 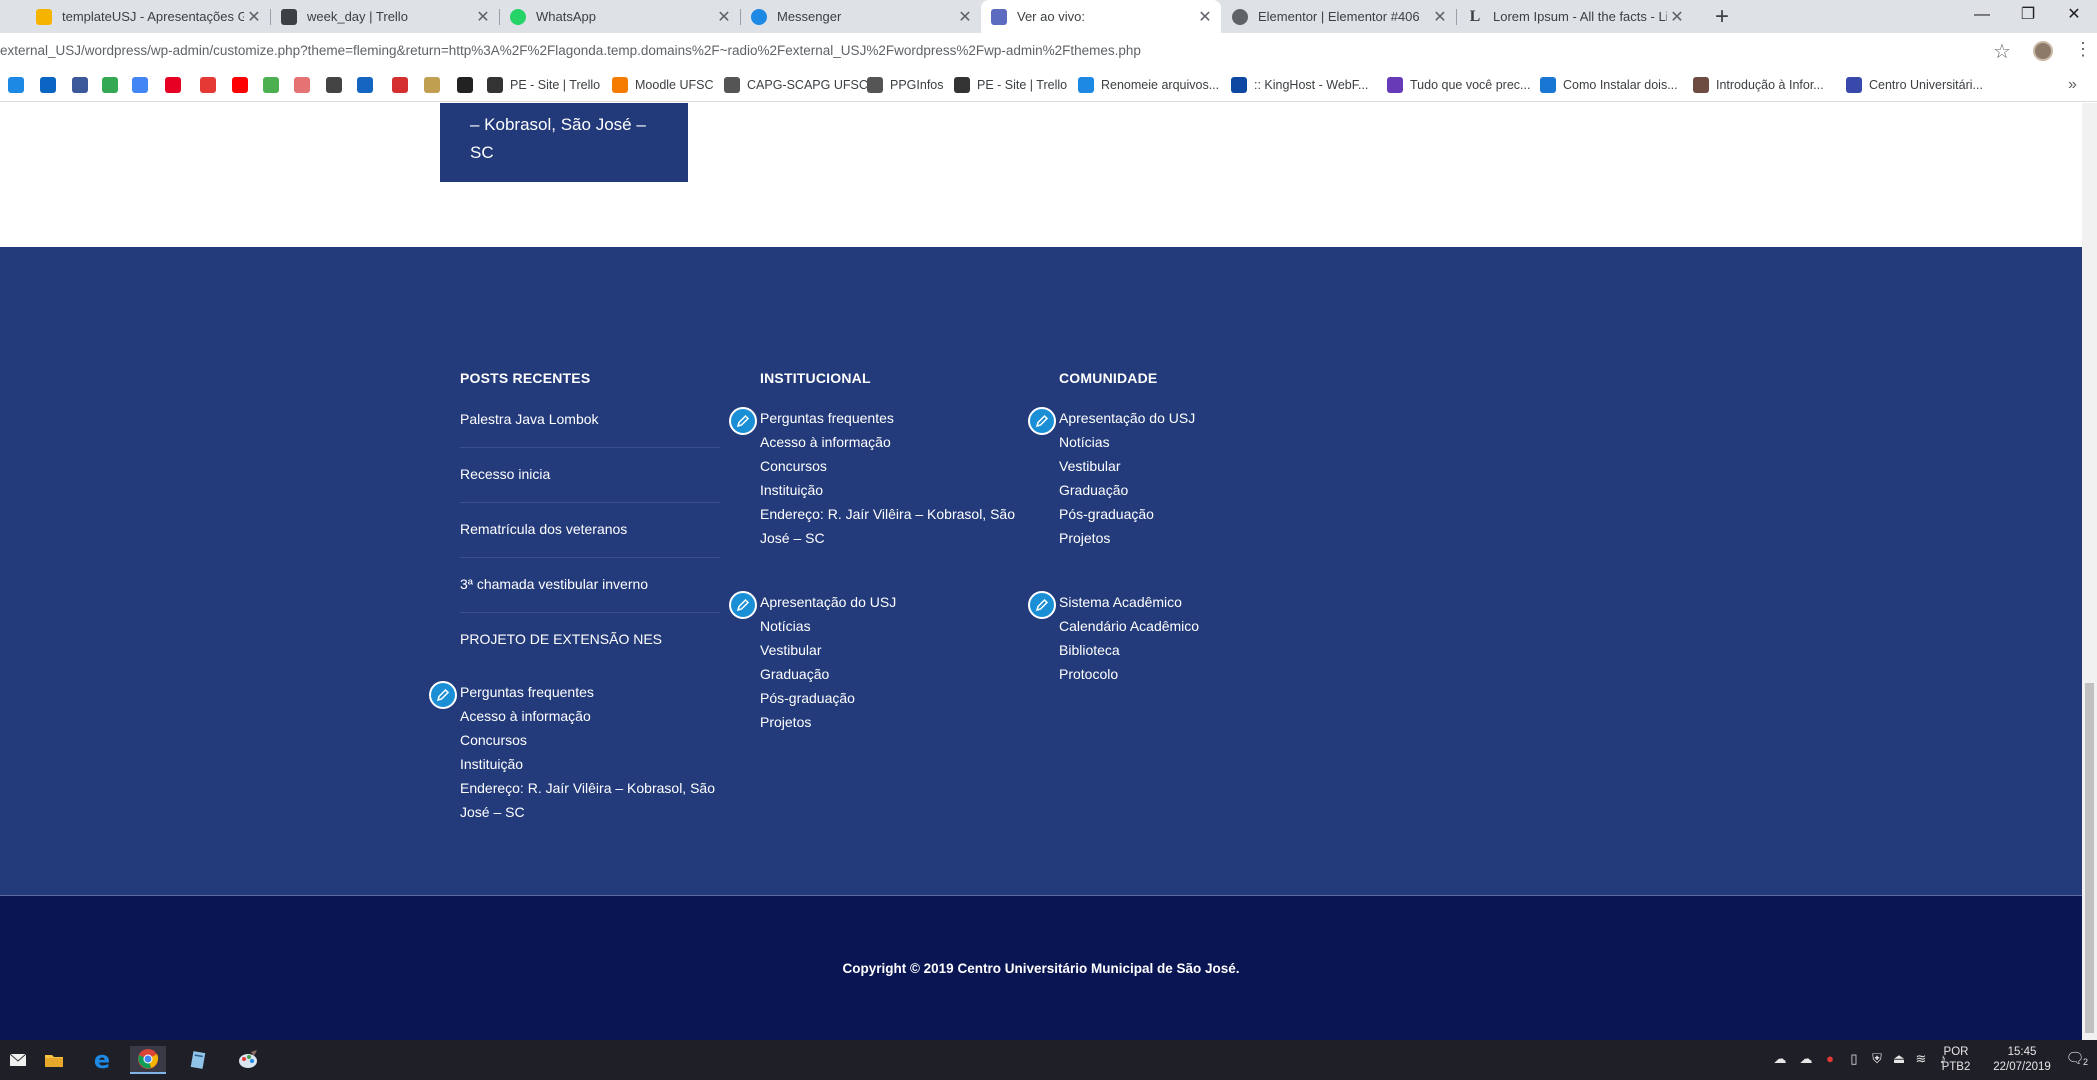 I want to click on new-tab-button: +, so click(x=1722, y=17).